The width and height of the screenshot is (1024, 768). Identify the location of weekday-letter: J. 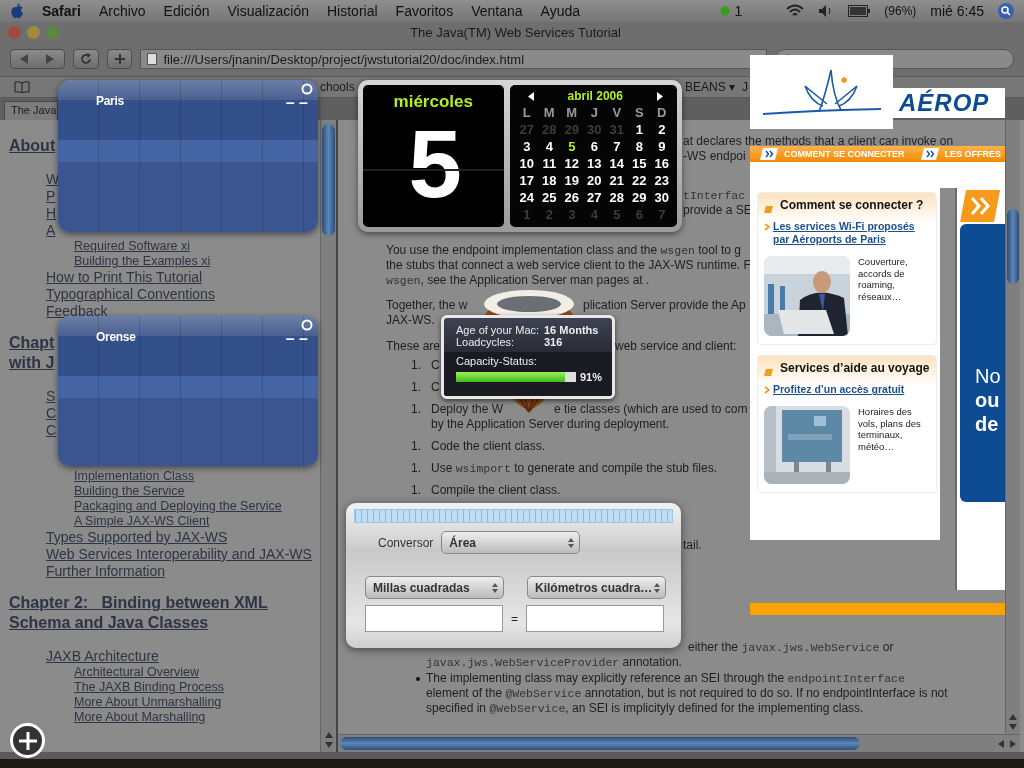
(594, 112).